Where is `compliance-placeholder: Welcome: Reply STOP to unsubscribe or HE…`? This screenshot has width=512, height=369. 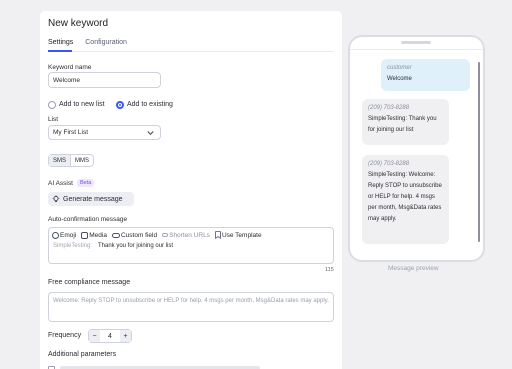 compliance-placeholder: Welcome: Reply STOP to unsubscribe or HE… is located at coordinates (191, 301).